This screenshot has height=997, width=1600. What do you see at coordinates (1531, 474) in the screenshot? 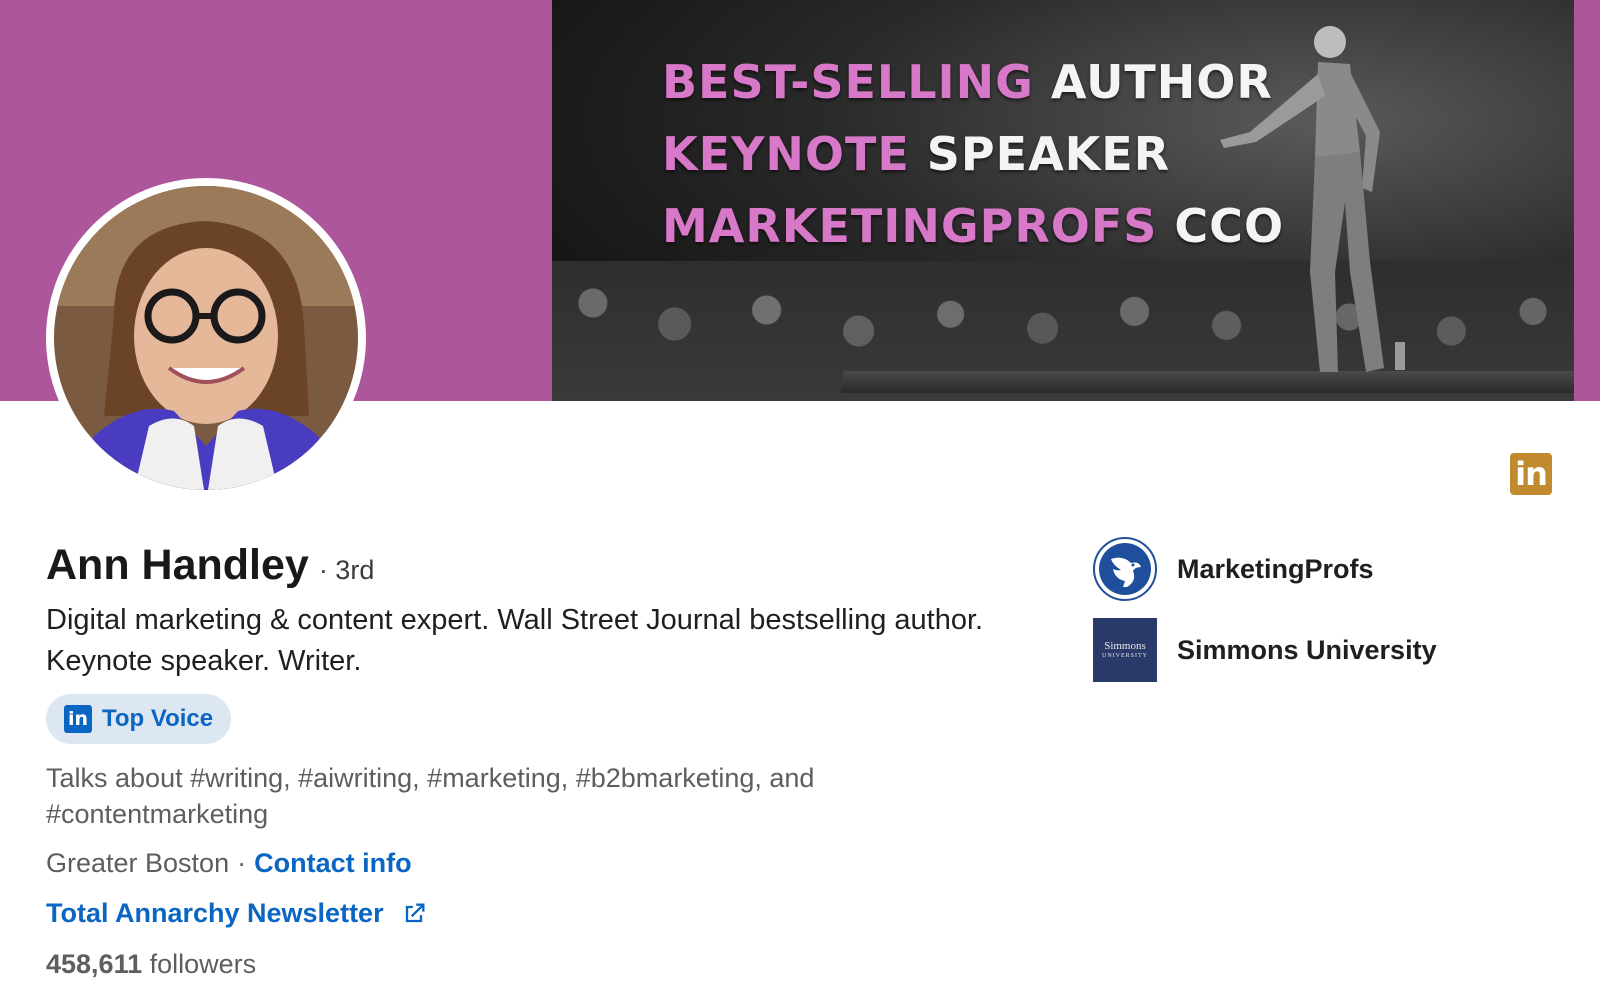
I see `linkedin-logo-icon: in` at bounding box center [1531, 474].